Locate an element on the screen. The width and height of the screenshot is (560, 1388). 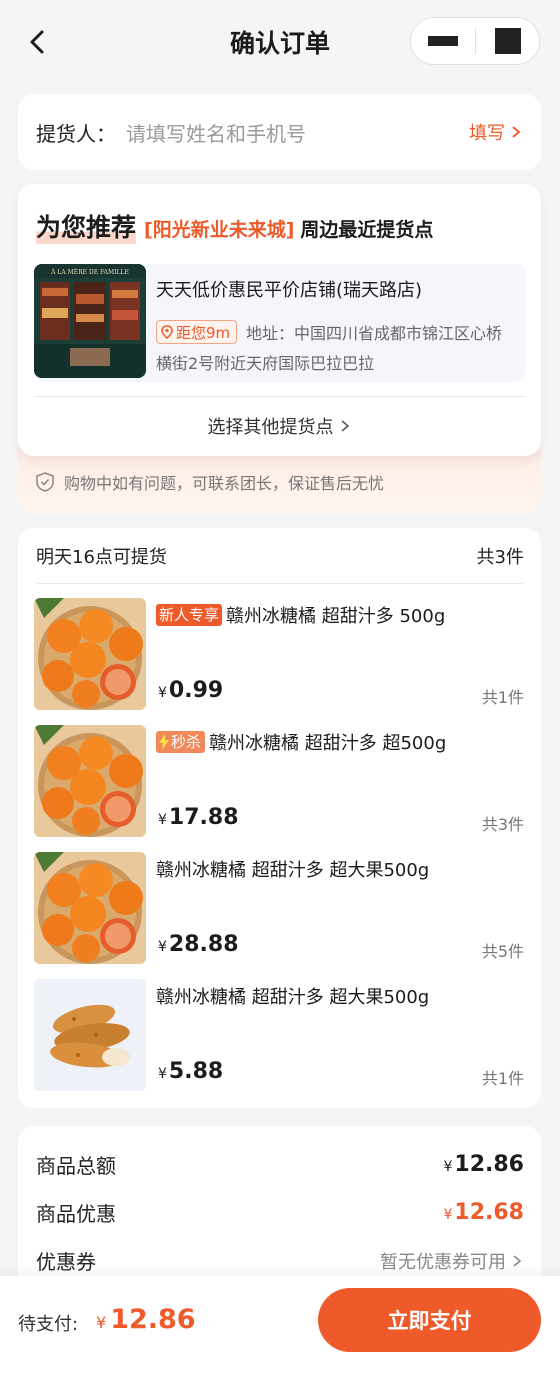
divider is located at coordinates (280, 396).